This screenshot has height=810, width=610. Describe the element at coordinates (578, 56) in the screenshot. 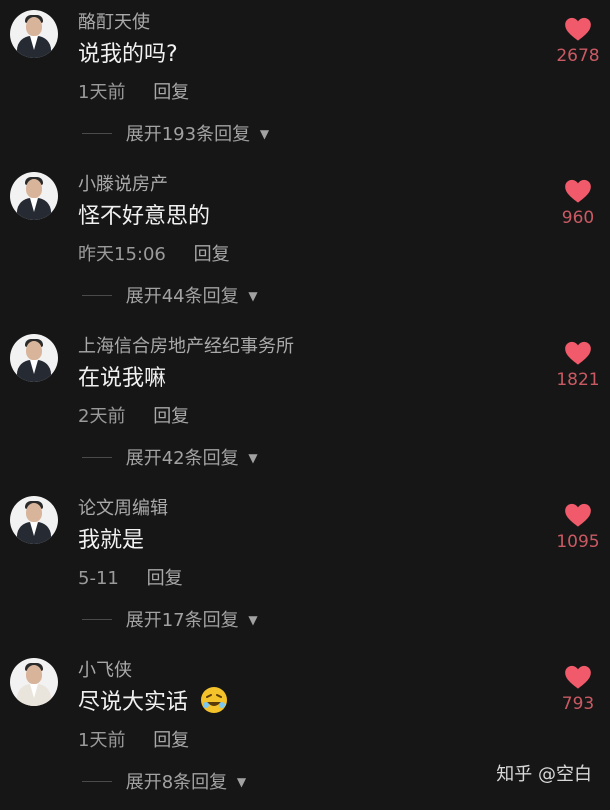

I see `like-count: 2678` at that location.